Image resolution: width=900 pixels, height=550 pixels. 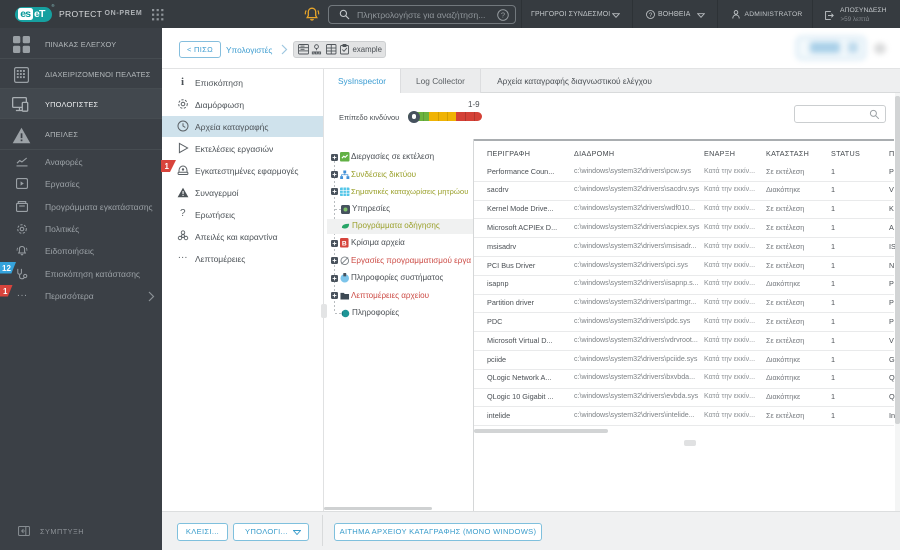 What do you see at coordinates (344, 244) in the screenshot?
I see `svg-text: B` at bounding box center [344, 244].